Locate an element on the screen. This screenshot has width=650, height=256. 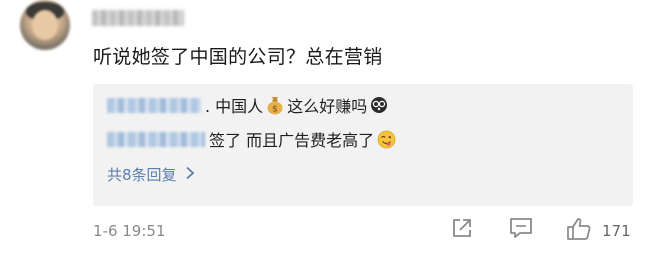
comment-button is located at coordinates (521, 230).